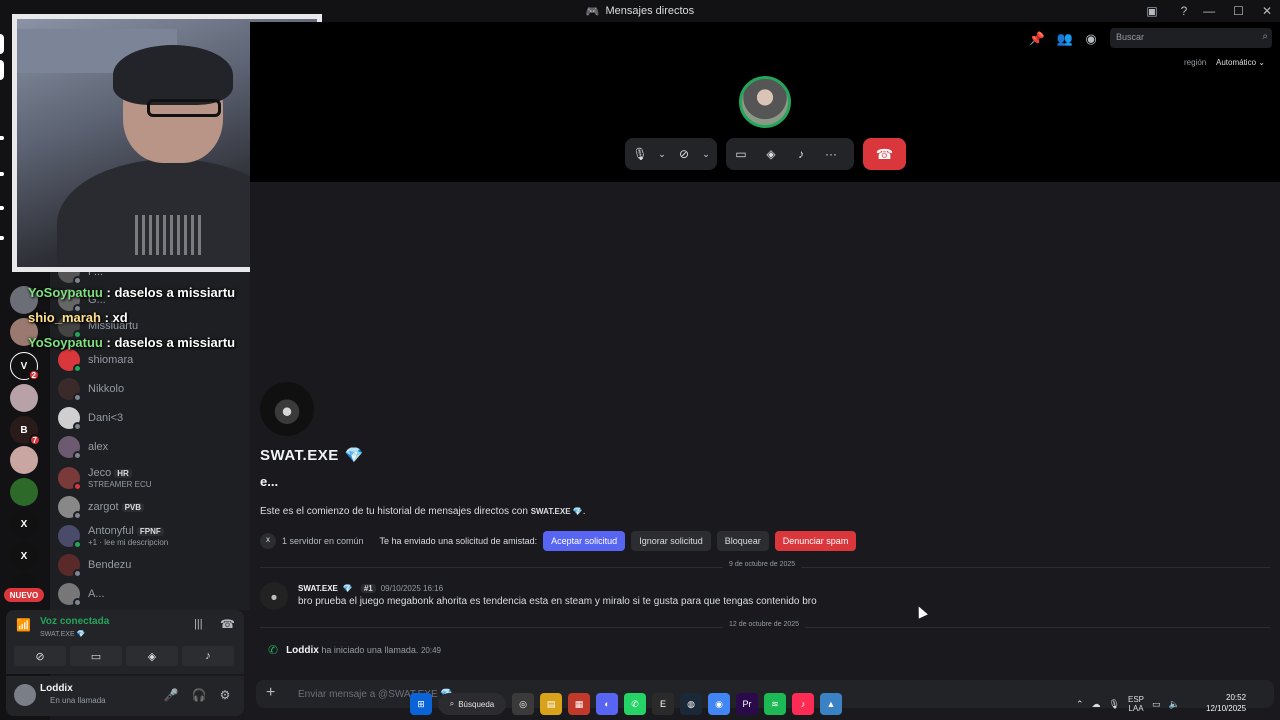 The width and height of the screenshot is (1280, 720). Describe the element at coordinates (1037, 39) in the screenshot. I see `pin-icon: 📌` at that location.